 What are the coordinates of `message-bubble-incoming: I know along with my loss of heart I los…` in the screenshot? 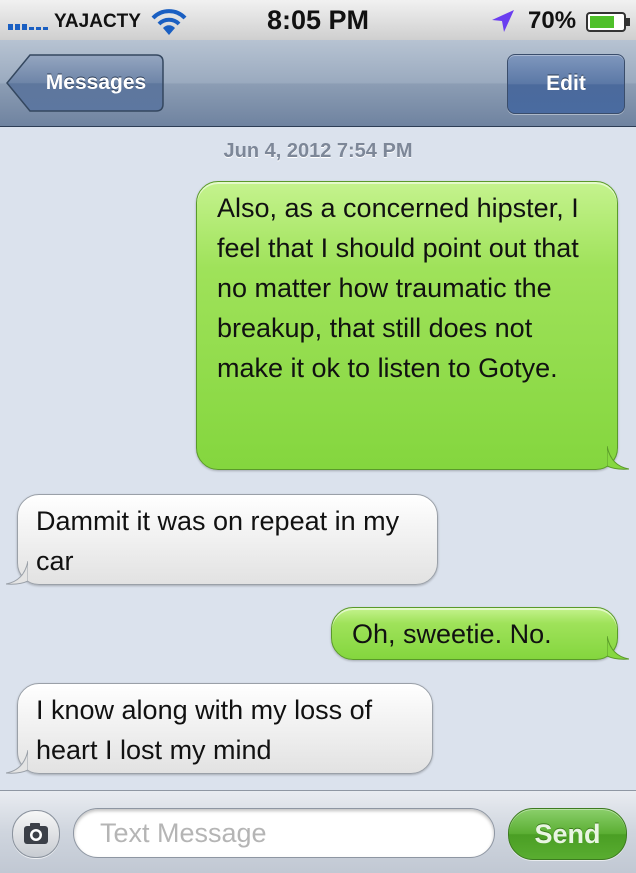 It's located at (219, 728).